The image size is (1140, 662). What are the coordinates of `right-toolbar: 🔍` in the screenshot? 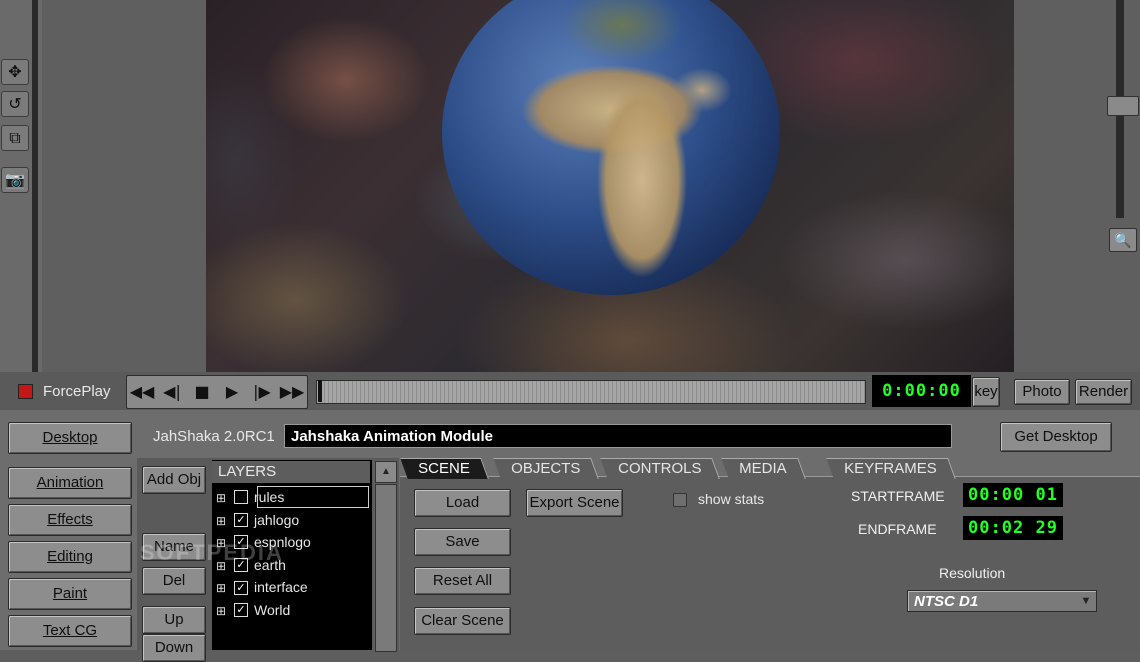 It's located at (1123, 186).